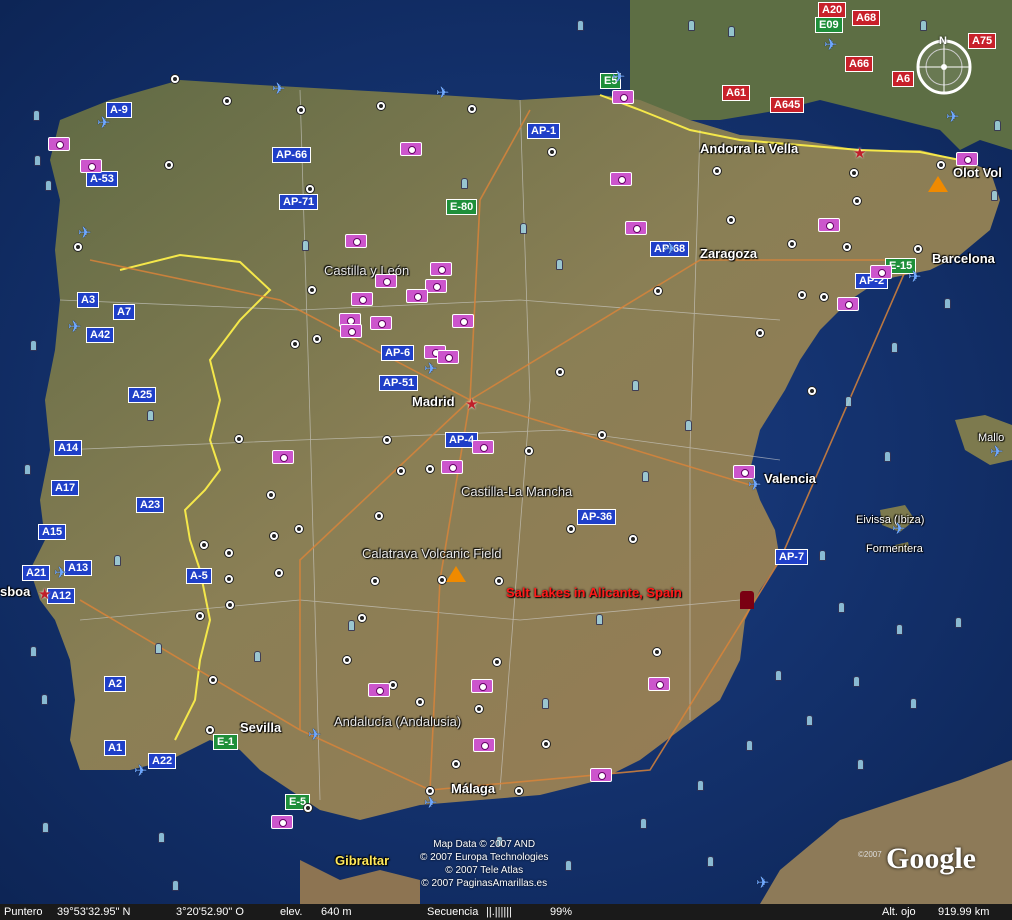 This screenshot has height=920, width=1012. What do you see at coordinates (963, 258) in the screenshot?
I see `place-label-barcelona: Barcelona` at bounding box center [963, 258].